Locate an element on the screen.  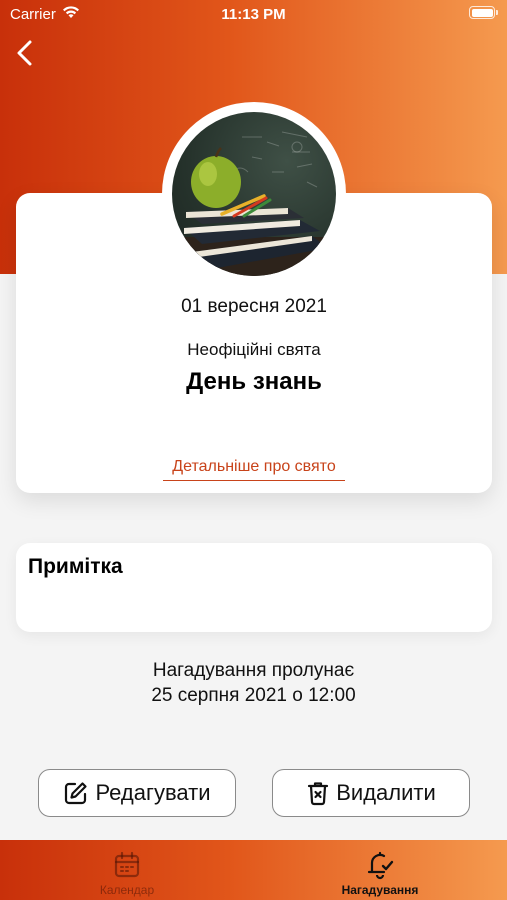
chevron-left-icon is located at coordinates (24, 53).